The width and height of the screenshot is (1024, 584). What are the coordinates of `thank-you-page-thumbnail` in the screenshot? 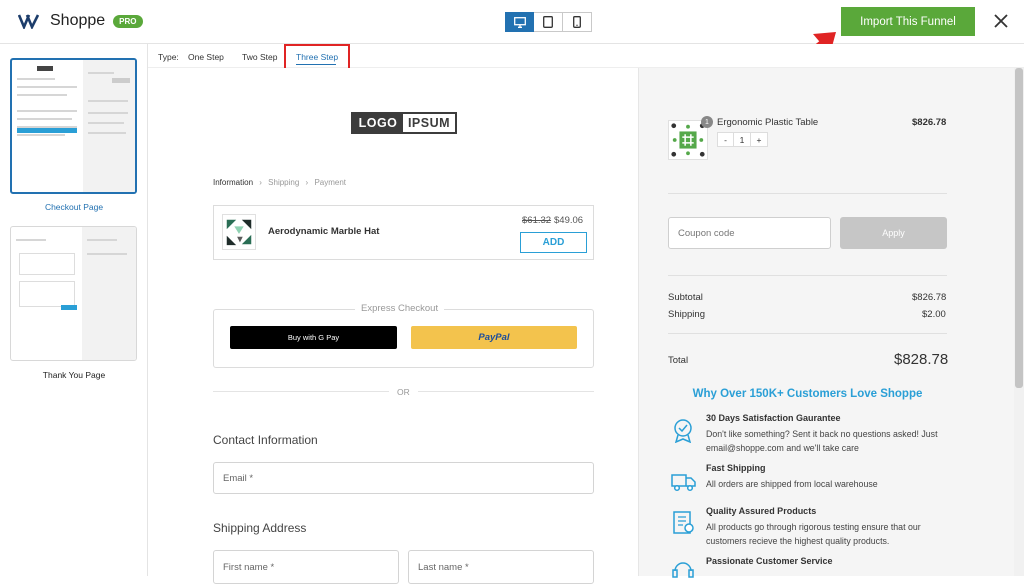 It's located at (73, 293).